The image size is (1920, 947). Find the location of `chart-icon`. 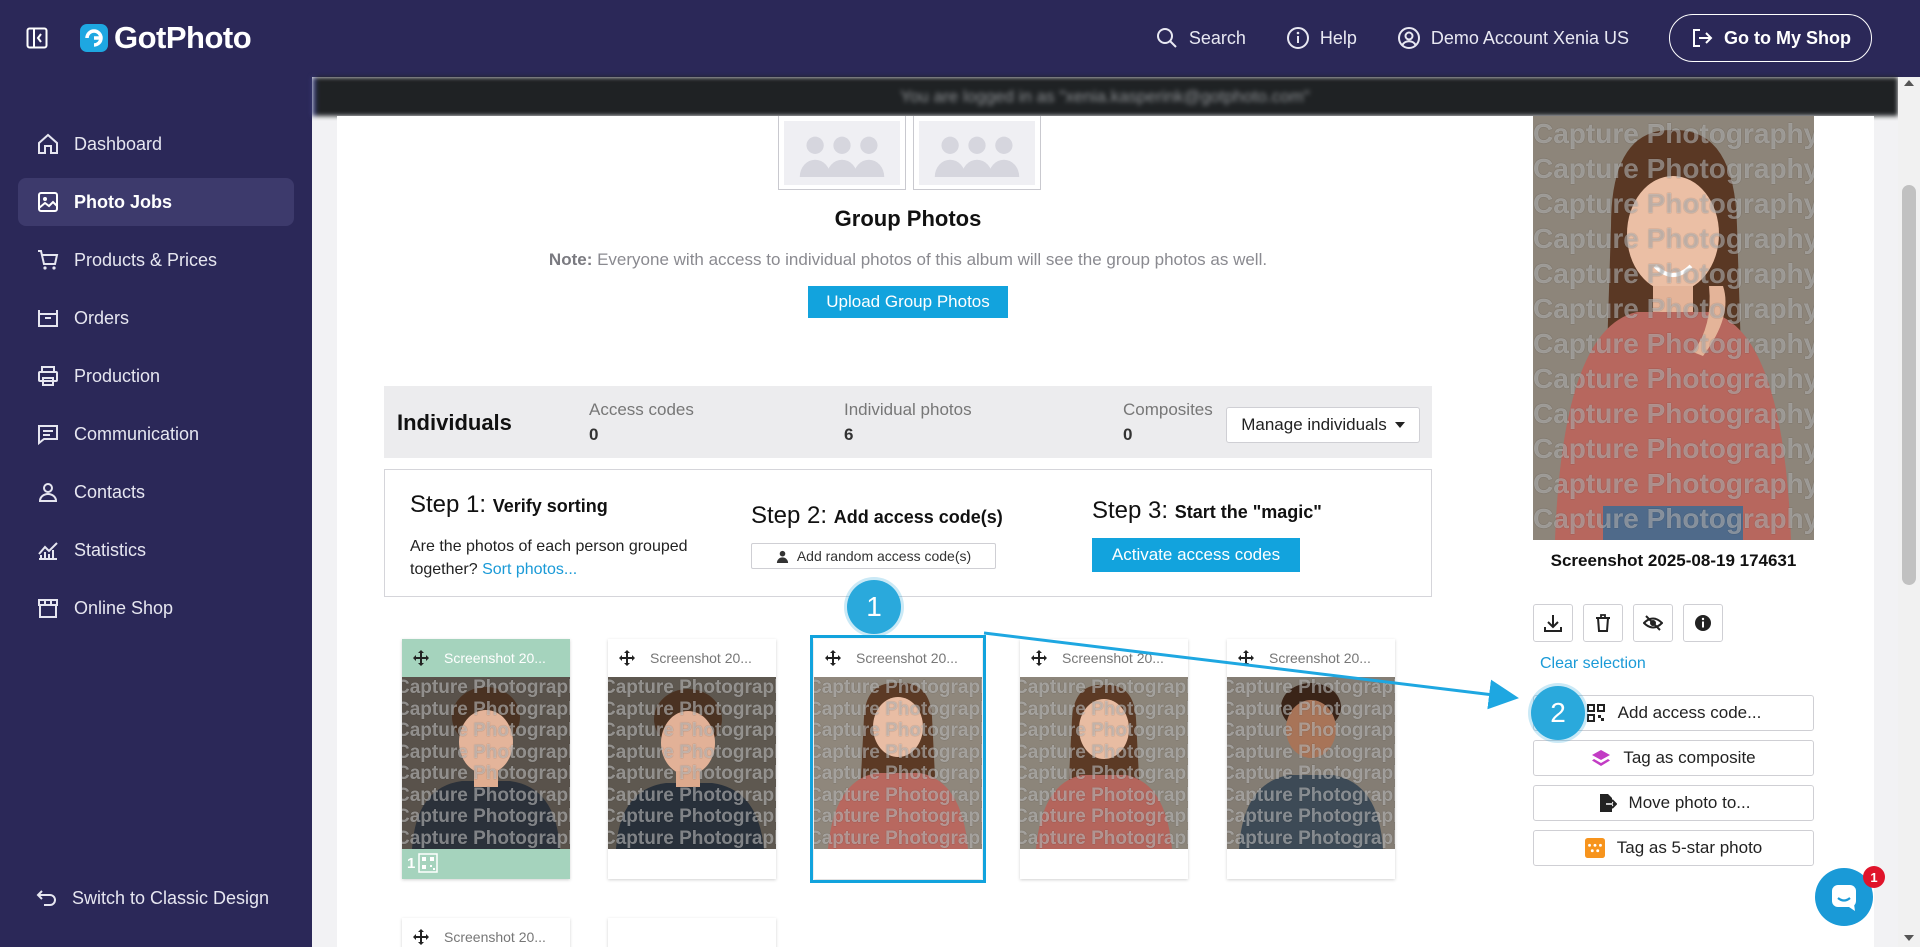

chart-icon is located at coordinates (48, 551).